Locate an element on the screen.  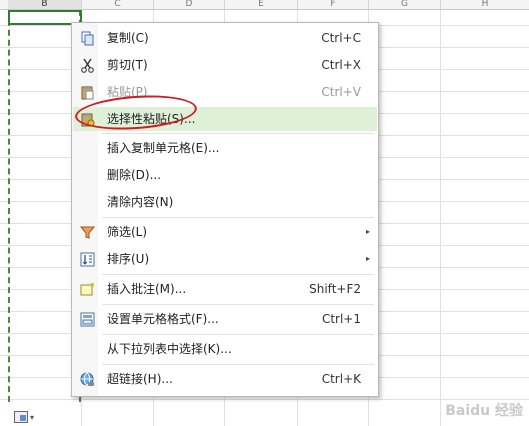
comment-icon is located at coordinates (87, 289).